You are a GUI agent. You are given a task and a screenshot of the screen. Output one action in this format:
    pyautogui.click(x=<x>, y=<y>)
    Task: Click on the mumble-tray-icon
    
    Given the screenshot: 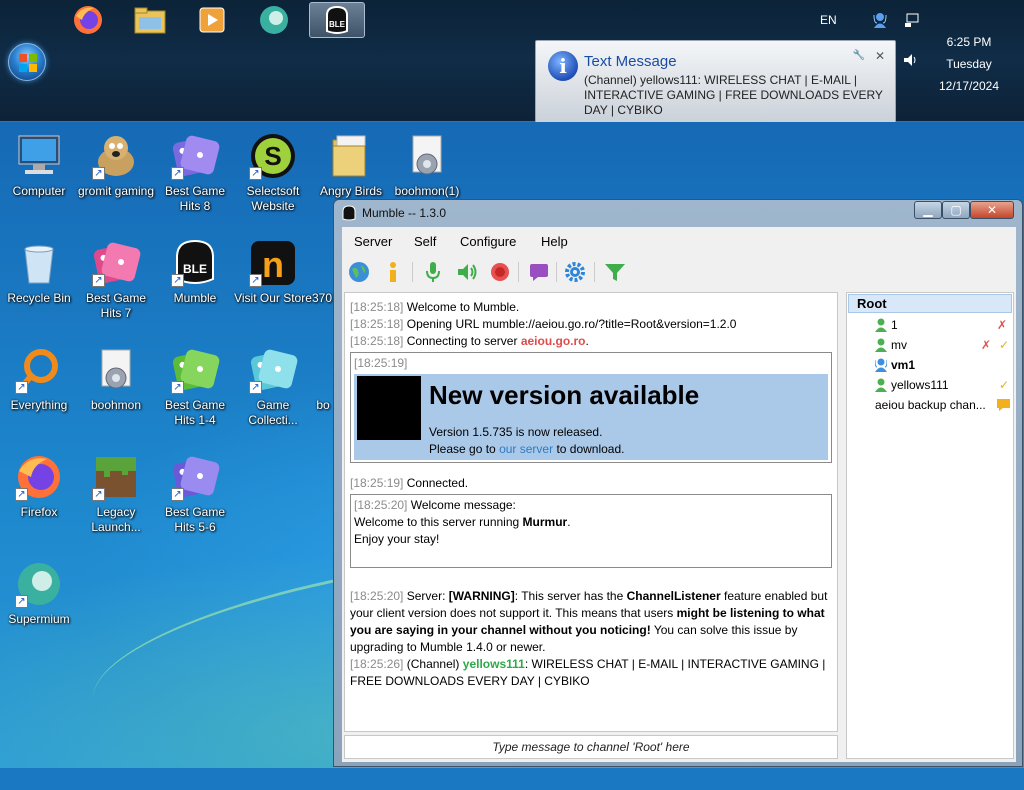 What is the action you would take?
    pyautogui.click(x=880, y=20)
    